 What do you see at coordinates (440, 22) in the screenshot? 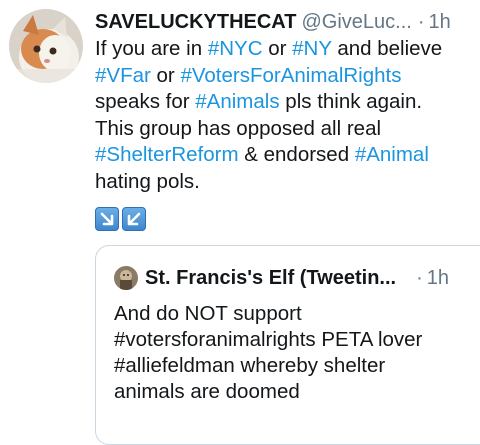
I see `tweet-time: 1h` at bounding box center [440, 22].